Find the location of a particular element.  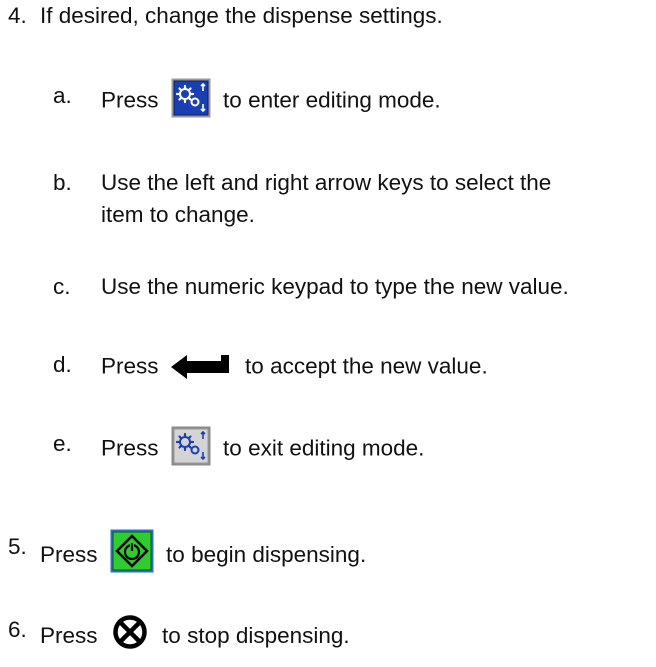

start-dispense-icon is located at coordinates (132, 551).